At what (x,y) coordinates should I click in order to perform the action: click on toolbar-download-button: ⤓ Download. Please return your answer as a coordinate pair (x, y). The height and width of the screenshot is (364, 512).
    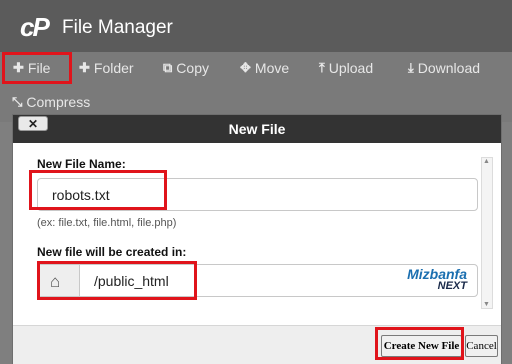
    Looking at the image, I should click on (444, 68).